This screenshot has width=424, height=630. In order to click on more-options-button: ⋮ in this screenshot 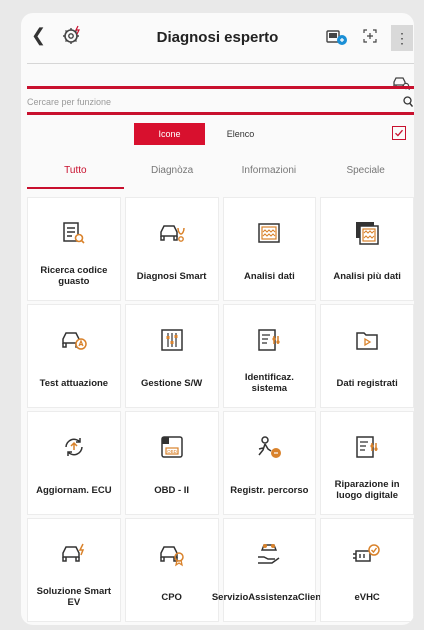, I will do `click(402, 38)`.